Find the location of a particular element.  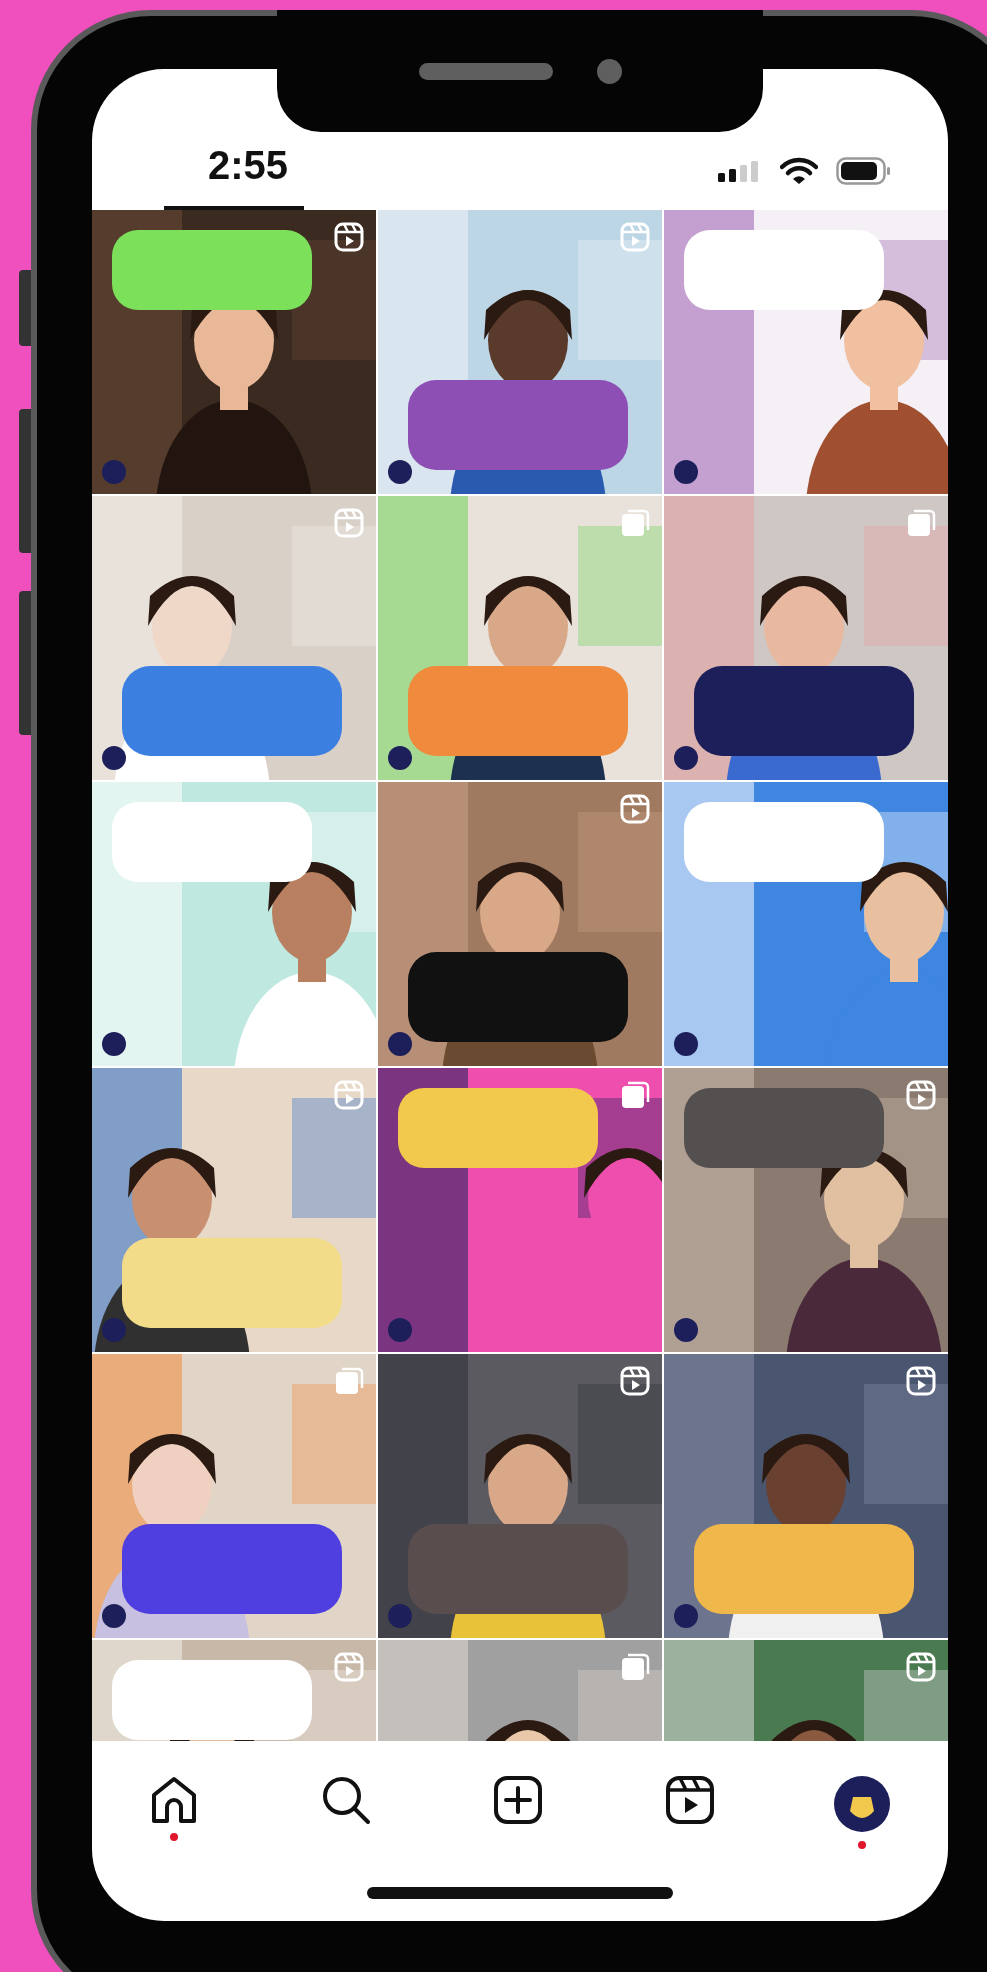

wifi-icon is located at coordinates (799, 171).